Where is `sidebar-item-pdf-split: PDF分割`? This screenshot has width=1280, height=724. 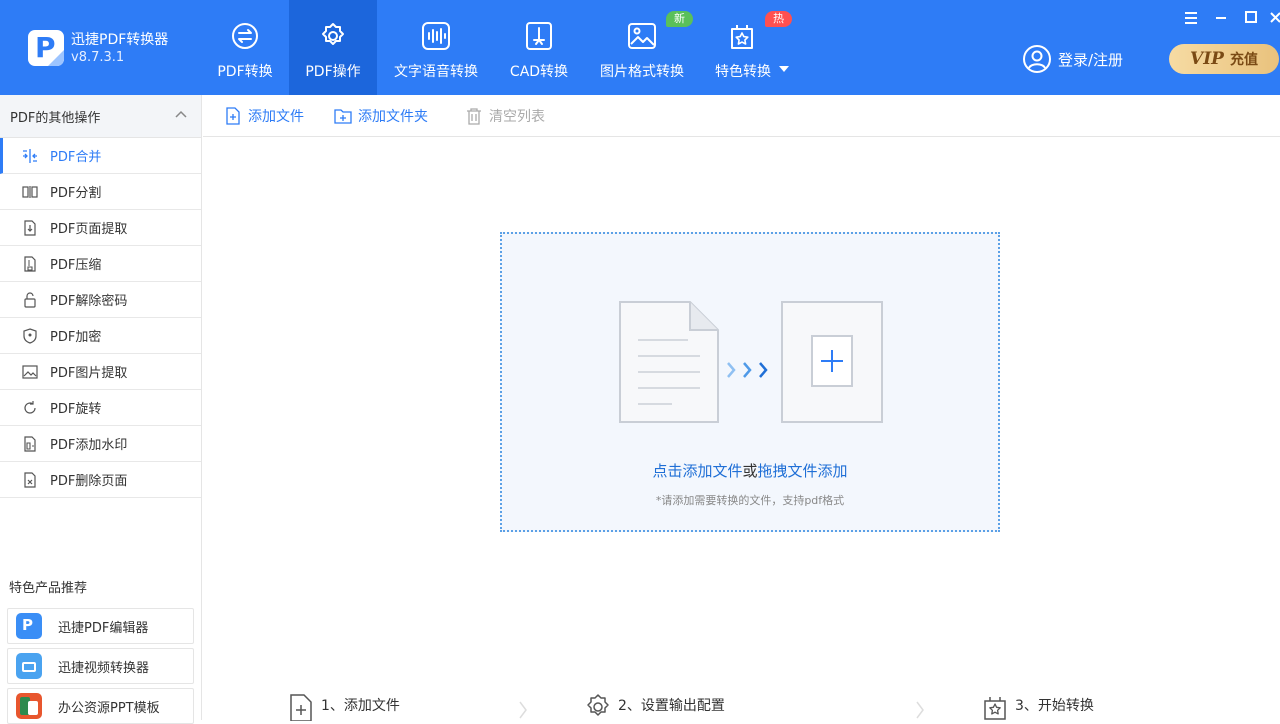
sidebar-item-pdf-split: PDF分割 is located at coordinates (100, 192).